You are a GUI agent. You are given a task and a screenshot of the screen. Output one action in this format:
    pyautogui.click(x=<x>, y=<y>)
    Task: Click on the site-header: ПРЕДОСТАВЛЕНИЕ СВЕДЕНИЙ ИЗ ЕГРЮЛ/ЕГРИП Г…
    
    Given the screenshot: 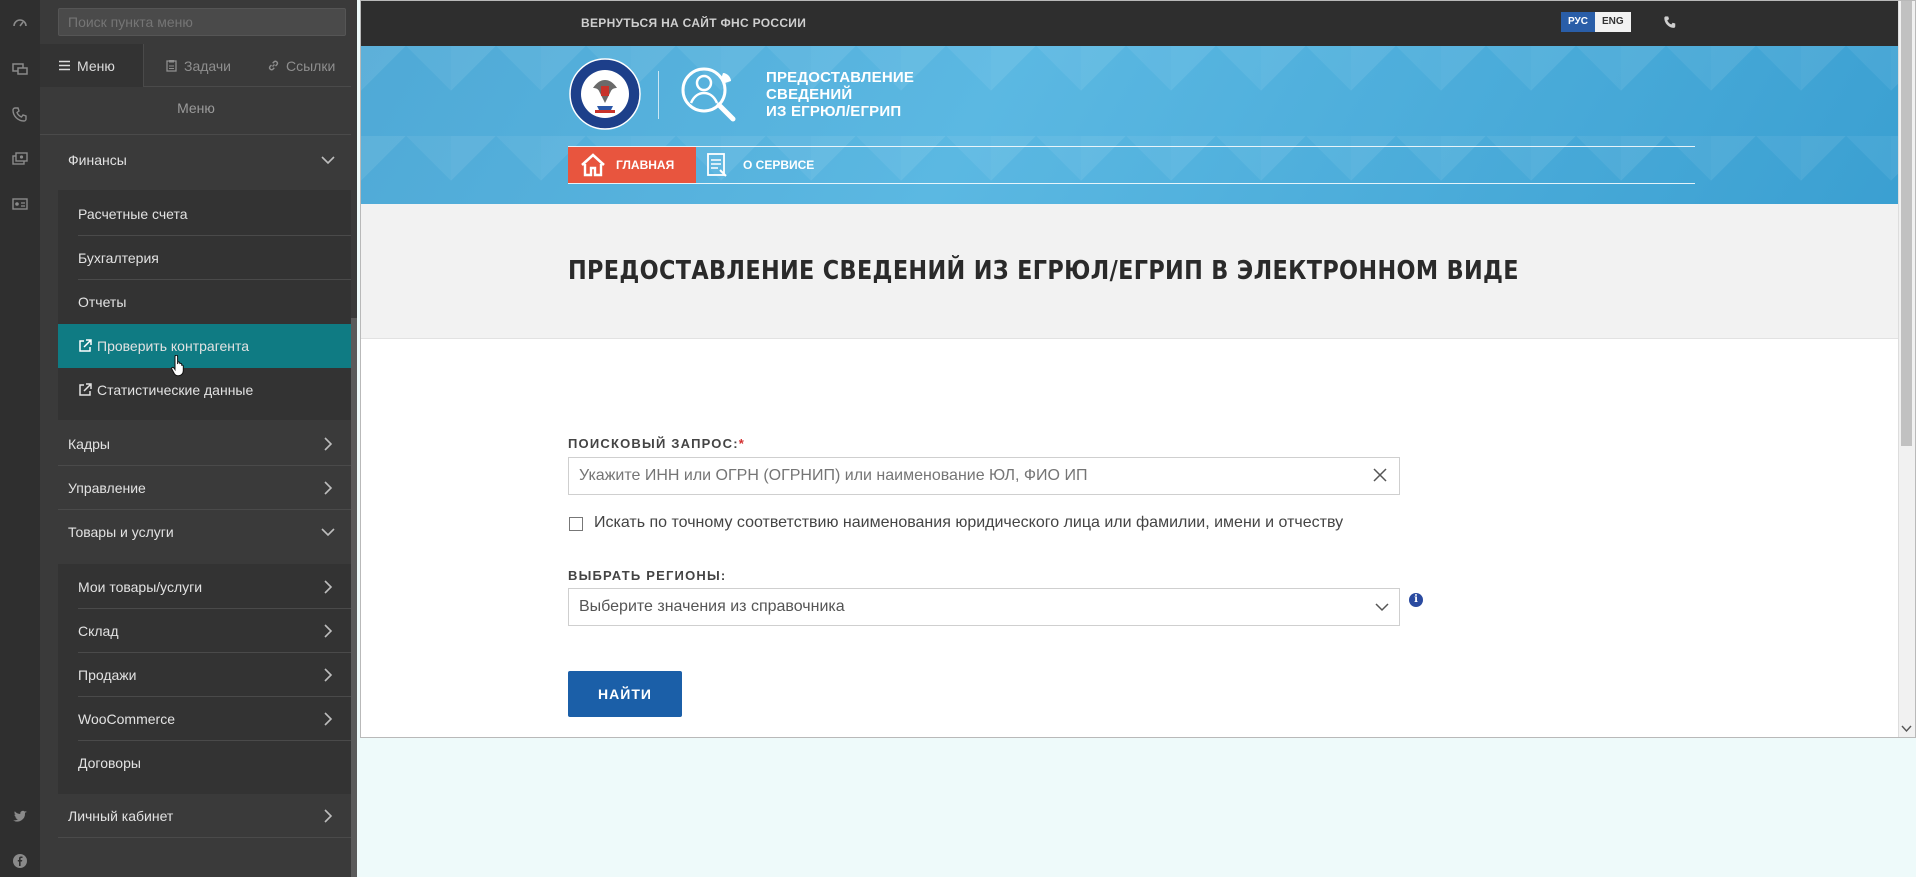 What is the action you would take?
    pyautogui.click(x=1138, y=125)
    